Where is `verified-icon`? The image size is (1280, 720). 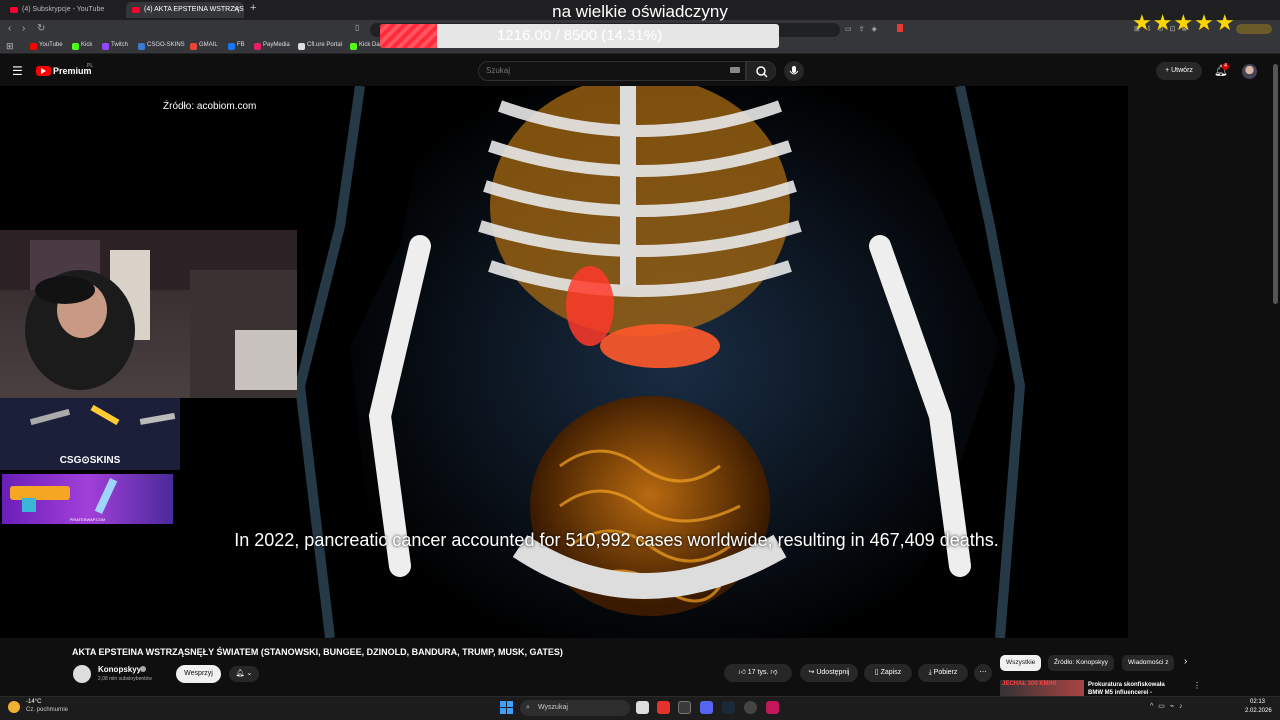 verified-icon is located at coordinates (143, 669).